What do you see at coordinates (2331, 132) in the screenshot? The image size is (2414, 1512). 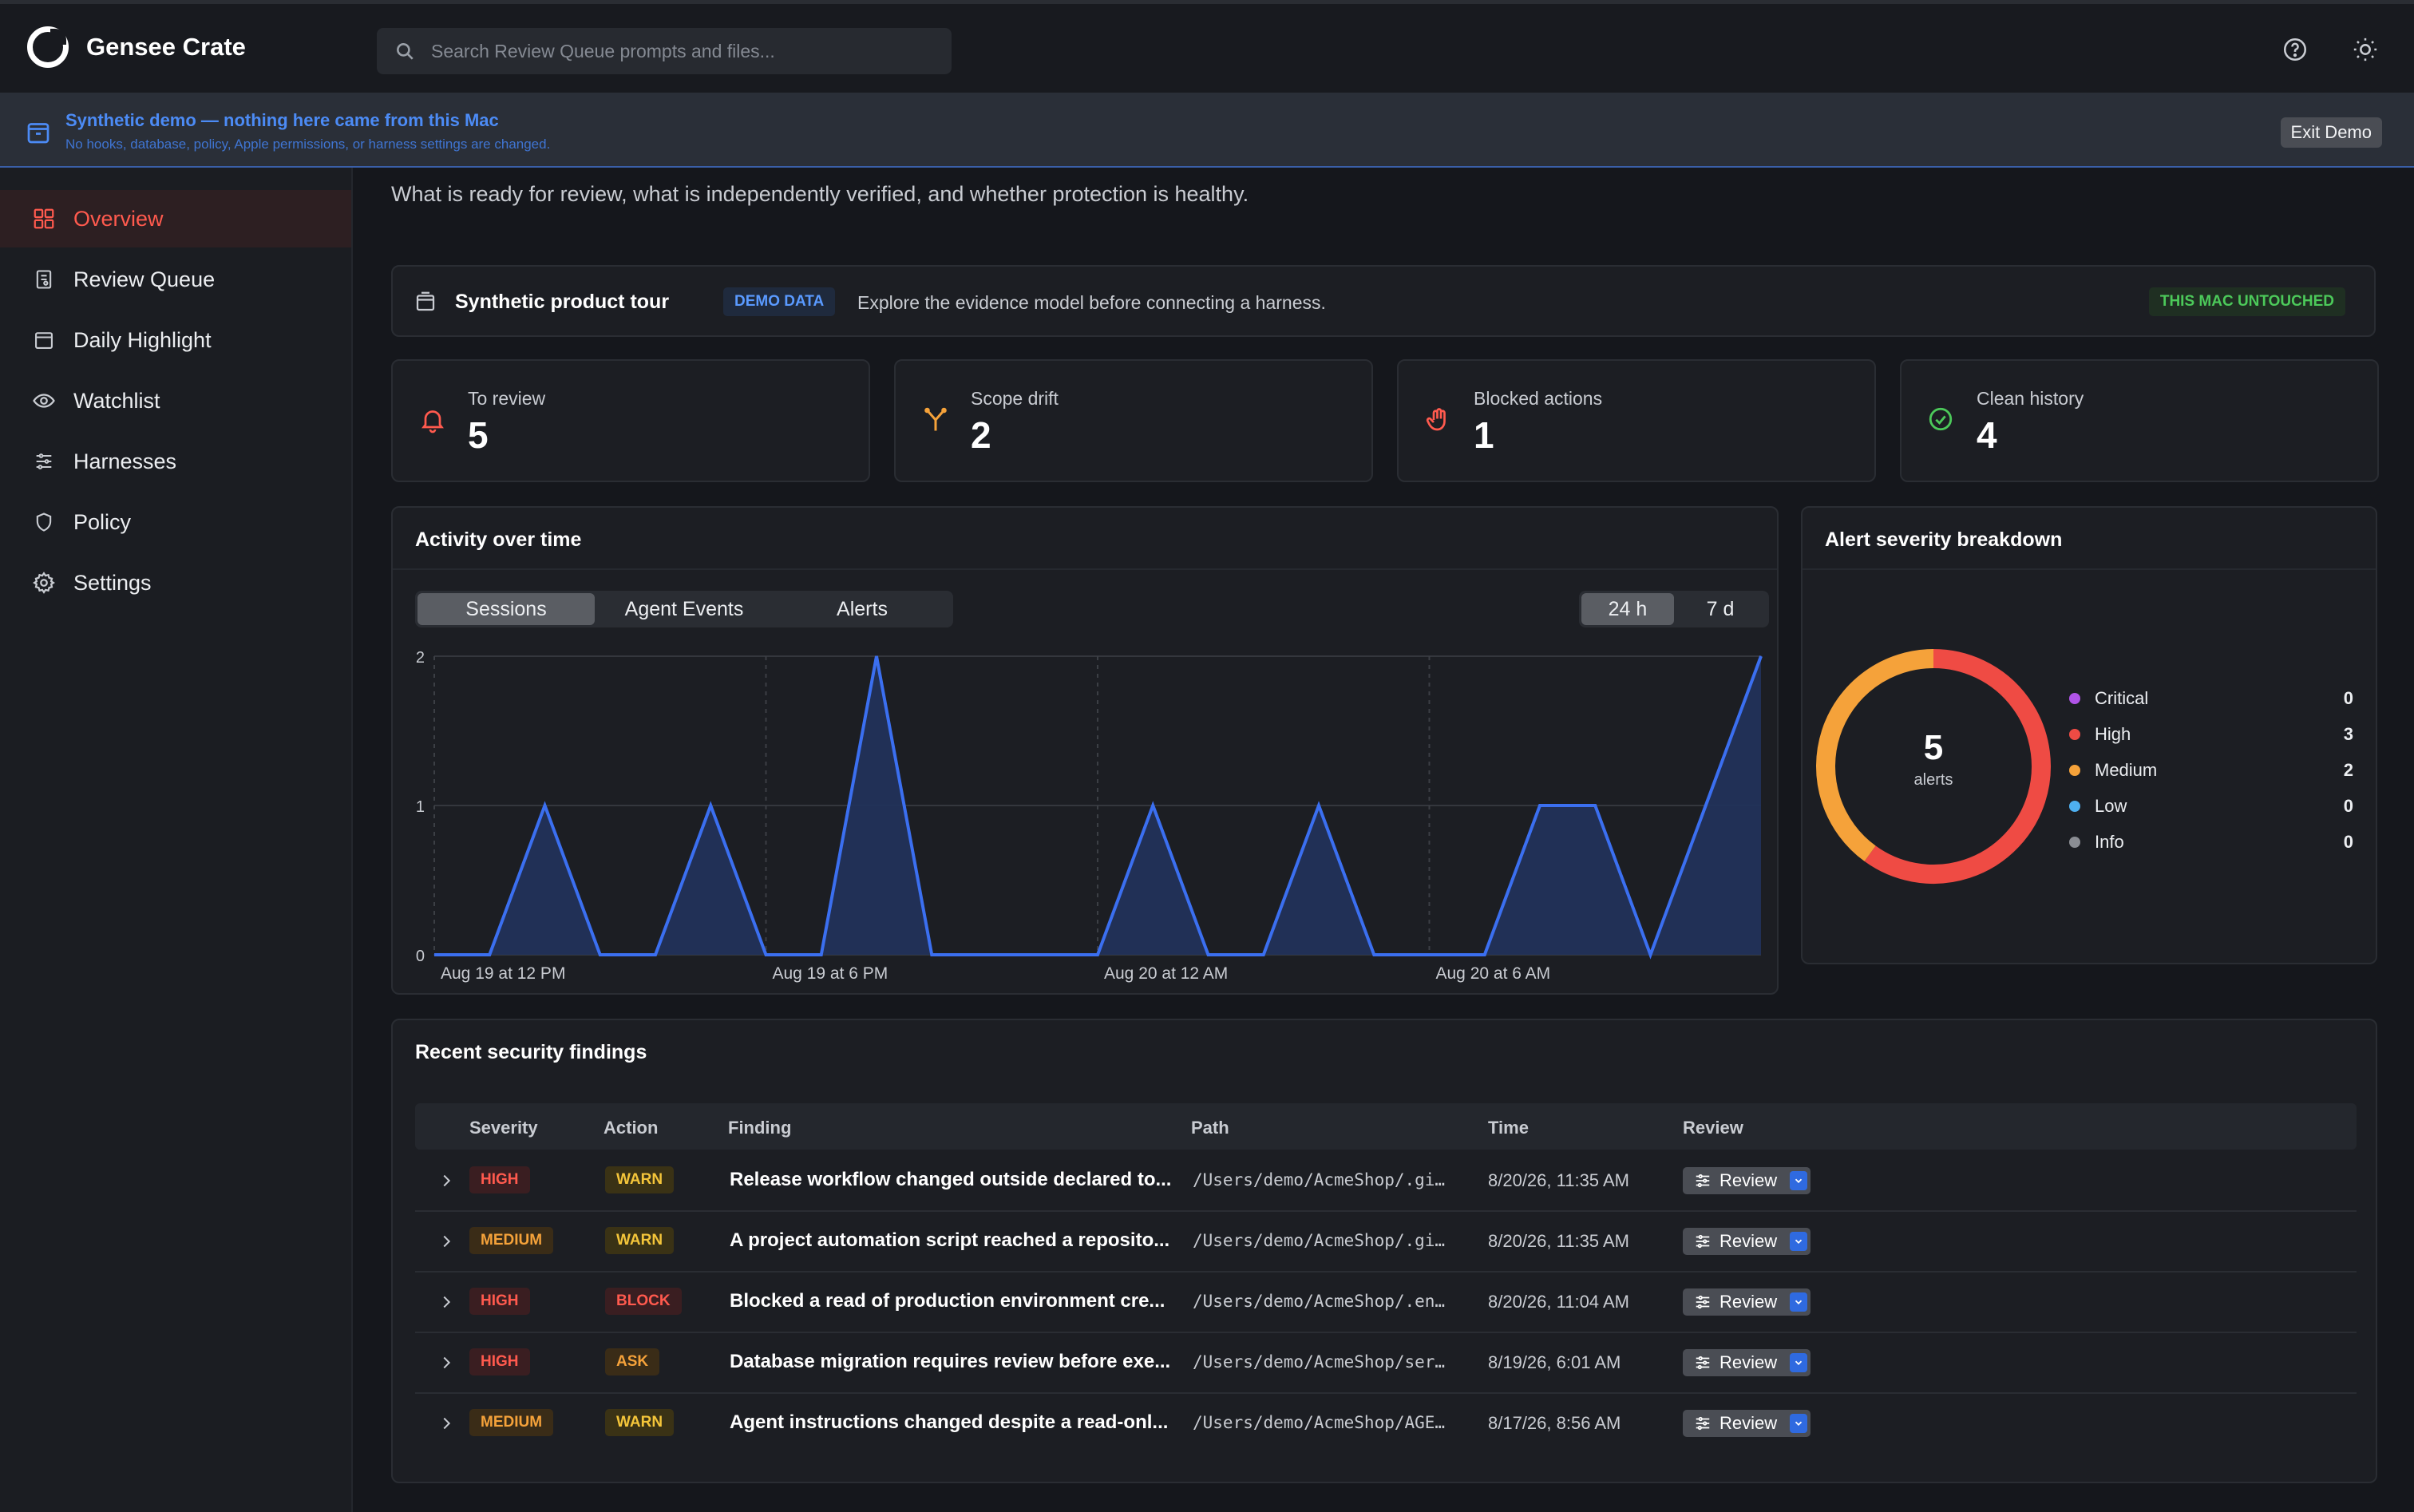 I see `exit-demo-button: Exit Demo` at bounding box center [2331, 132].